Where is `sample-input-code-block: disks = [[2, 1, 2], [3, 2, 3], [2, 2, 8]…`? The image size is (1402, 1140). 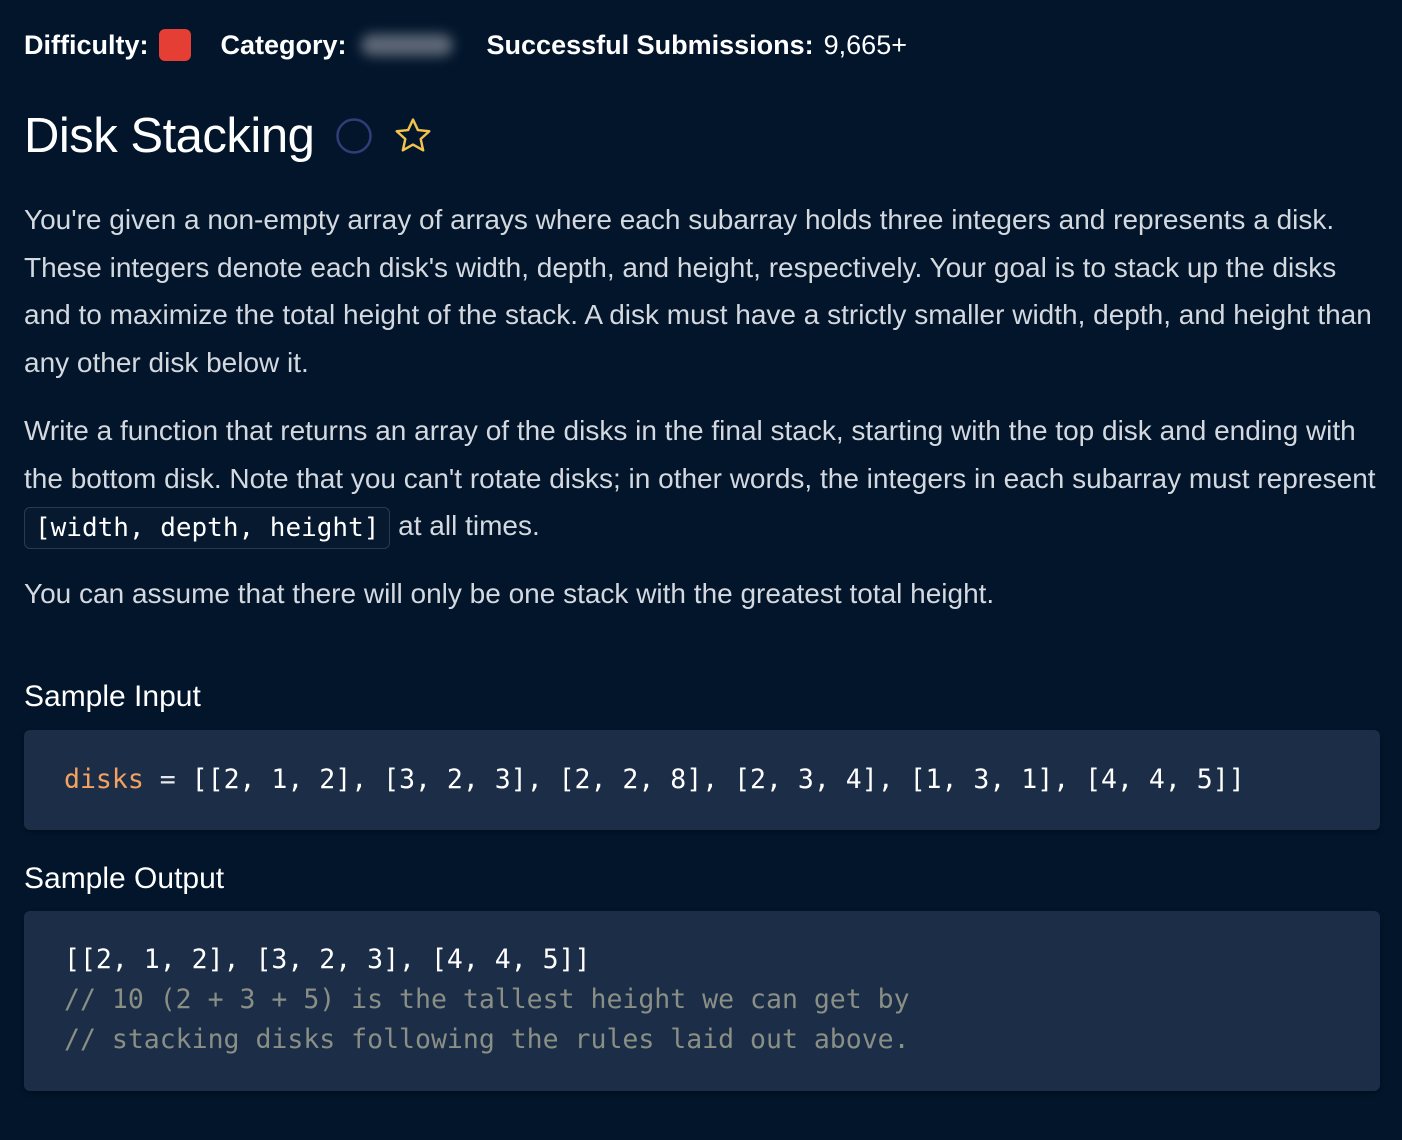 sample-input-code-block: disks = [[2, 1, 2], [3, 2, 3], [2, 2, 8]… is located at coordinates (702, 780).